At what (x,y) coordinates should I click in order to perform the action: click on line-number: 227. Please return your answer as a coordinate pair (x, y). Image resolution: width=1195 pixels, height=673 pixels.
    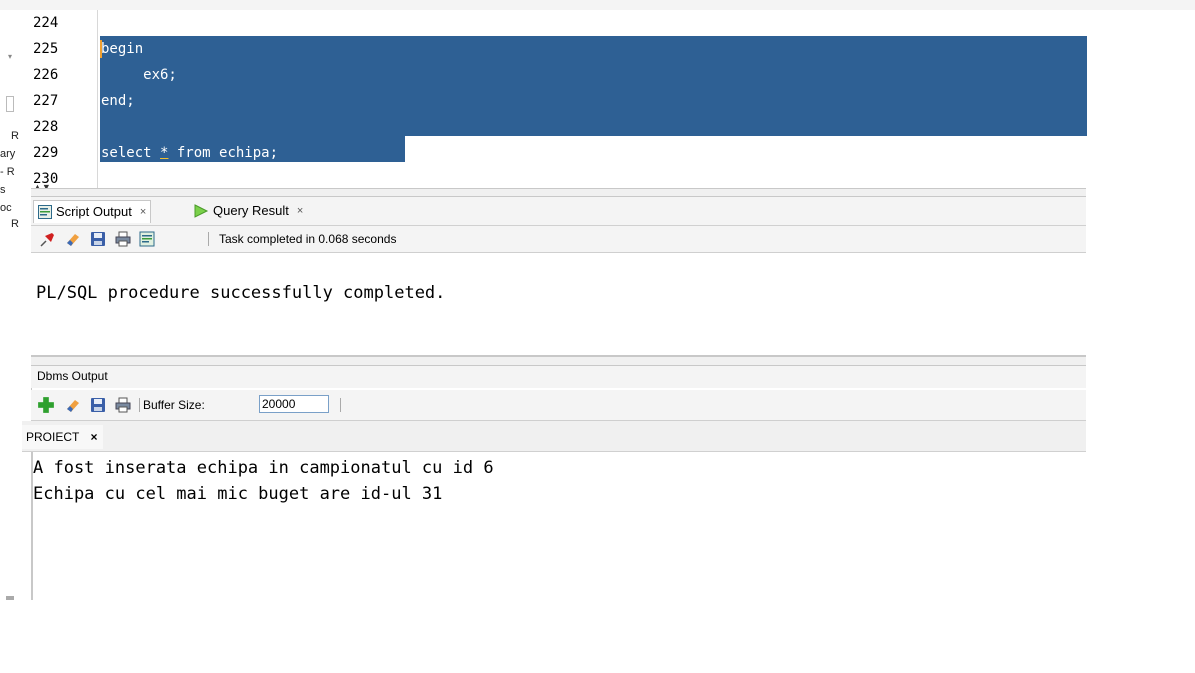
    Looking at the image, I should click on (46, 101).